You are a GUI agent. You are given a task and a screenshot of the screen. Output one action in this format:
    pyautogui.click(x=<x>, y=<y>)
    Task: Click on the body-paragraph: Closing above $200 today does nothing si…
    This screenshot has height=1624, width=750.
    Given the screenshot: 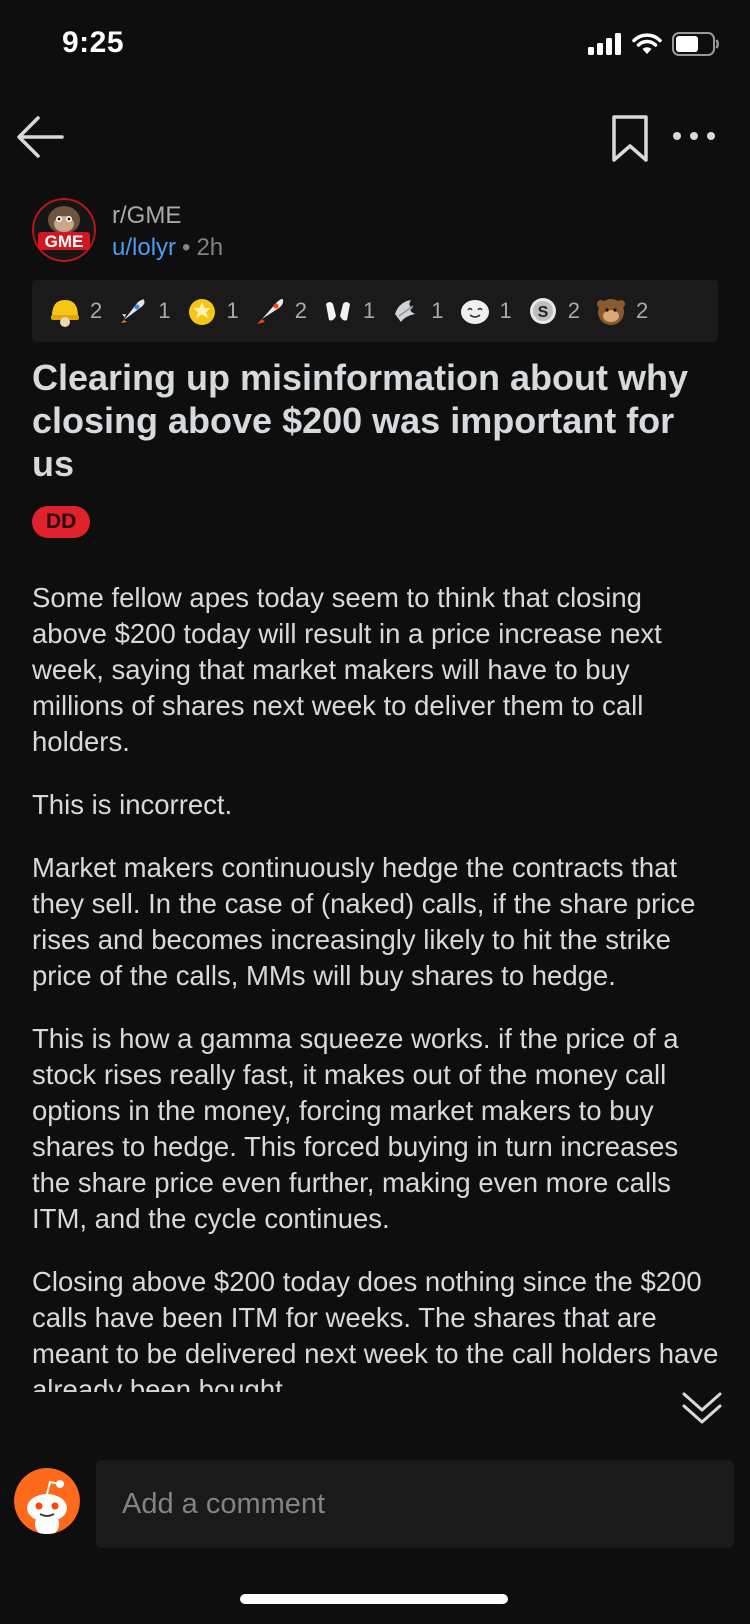 What is the action you would take?
    pyautogui.click(x=375, y=1335)
    